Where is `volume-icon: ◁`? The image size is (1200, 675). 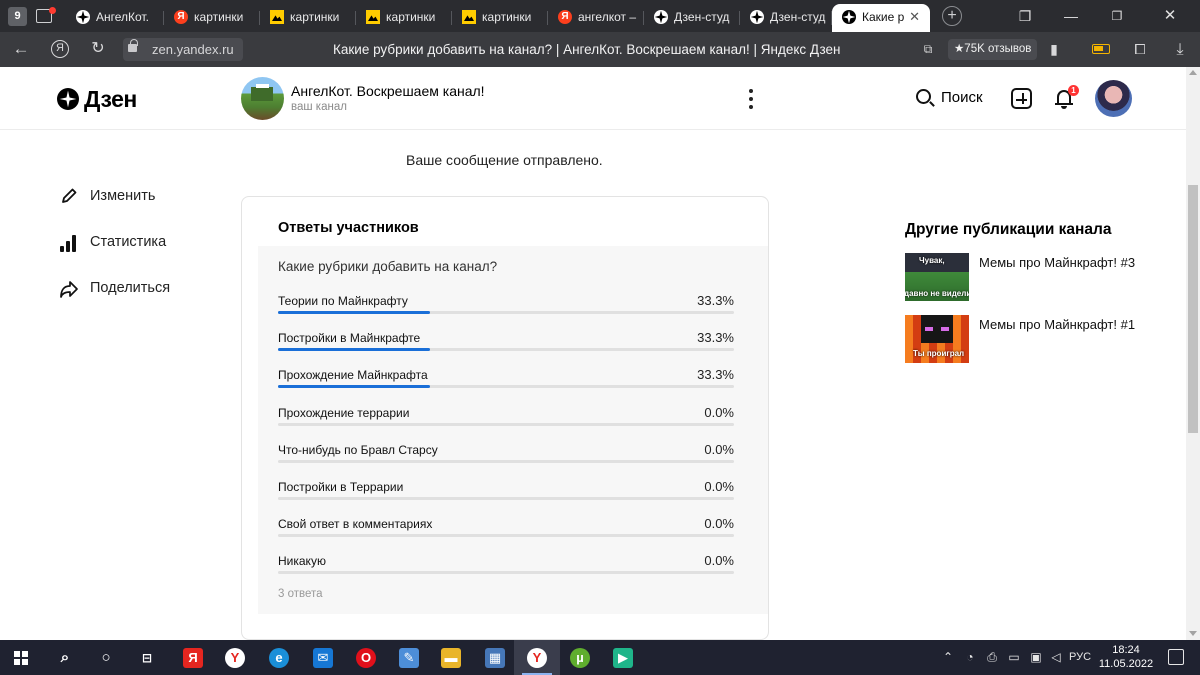
volume-icon: ◁ is located at coordinates (1056, 657).